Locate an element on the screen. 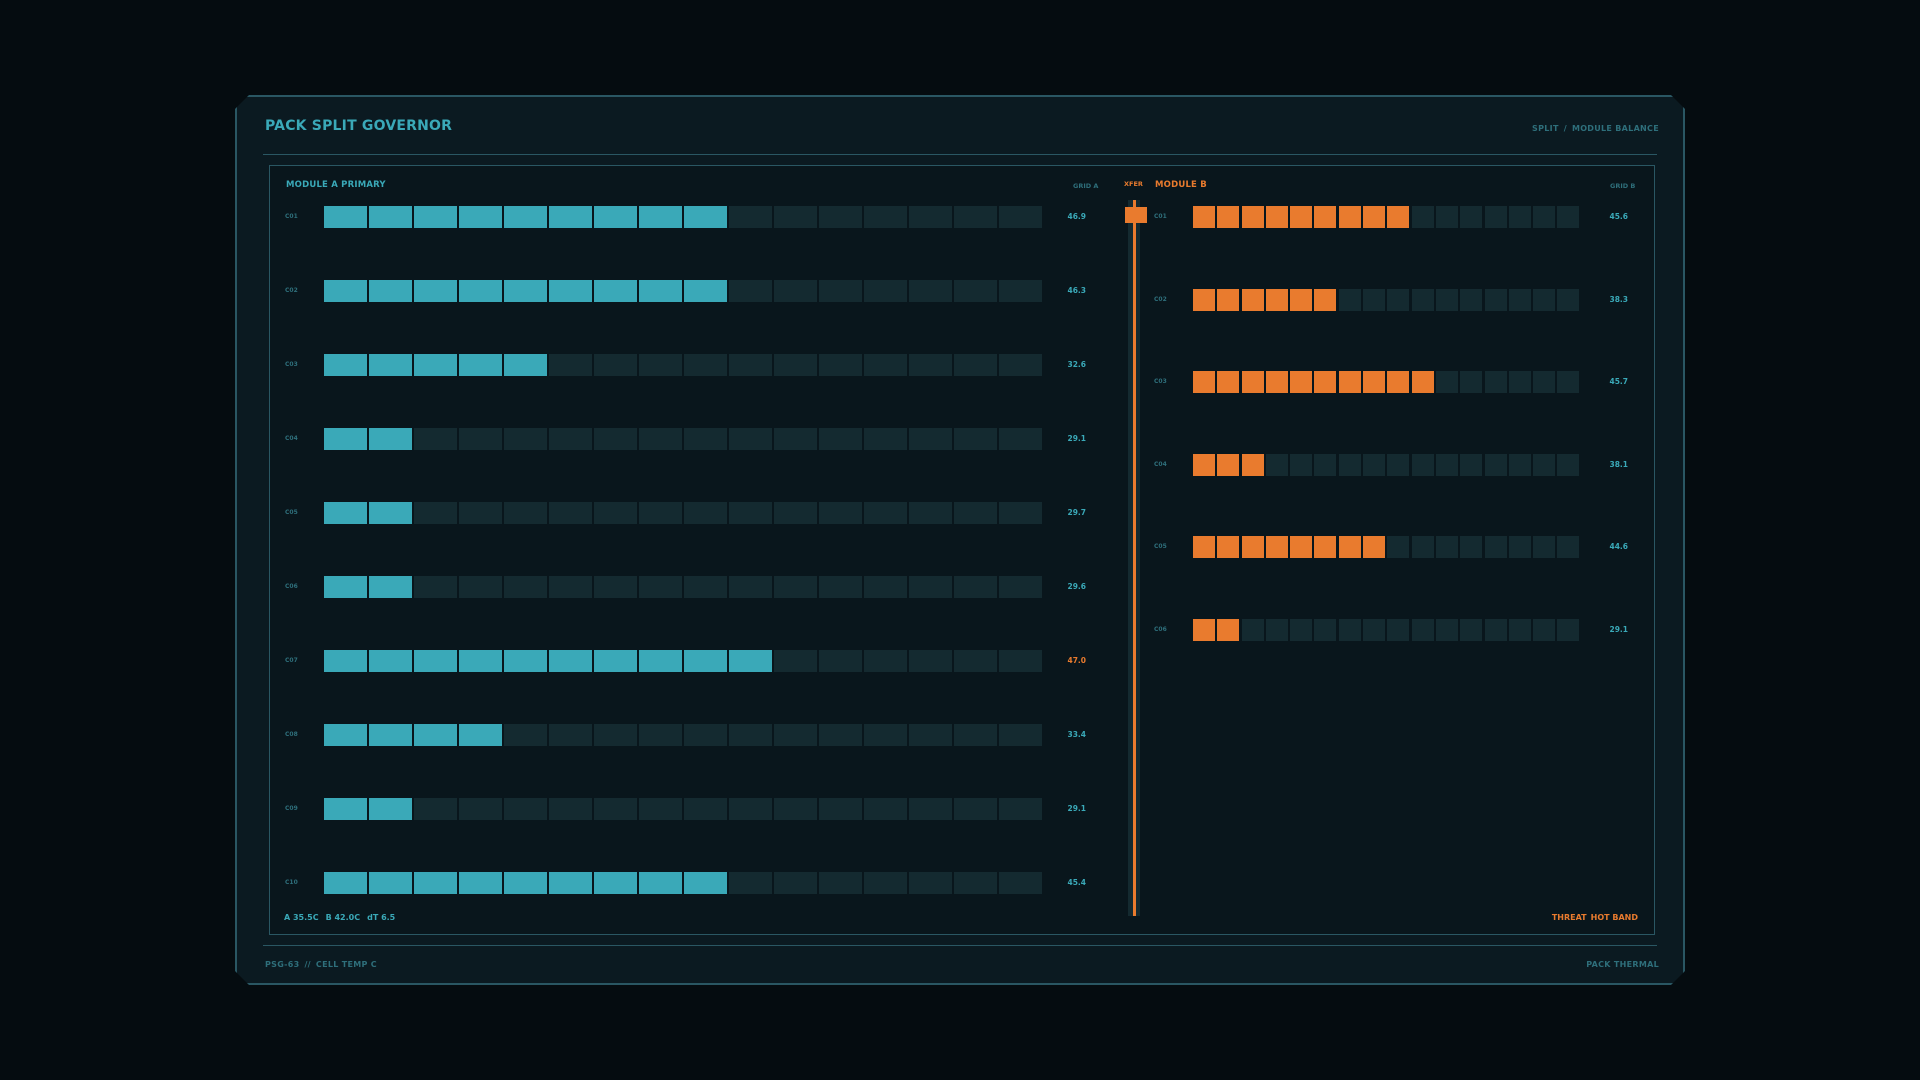  cell-label: C10 is located at coordinates (291, 882).